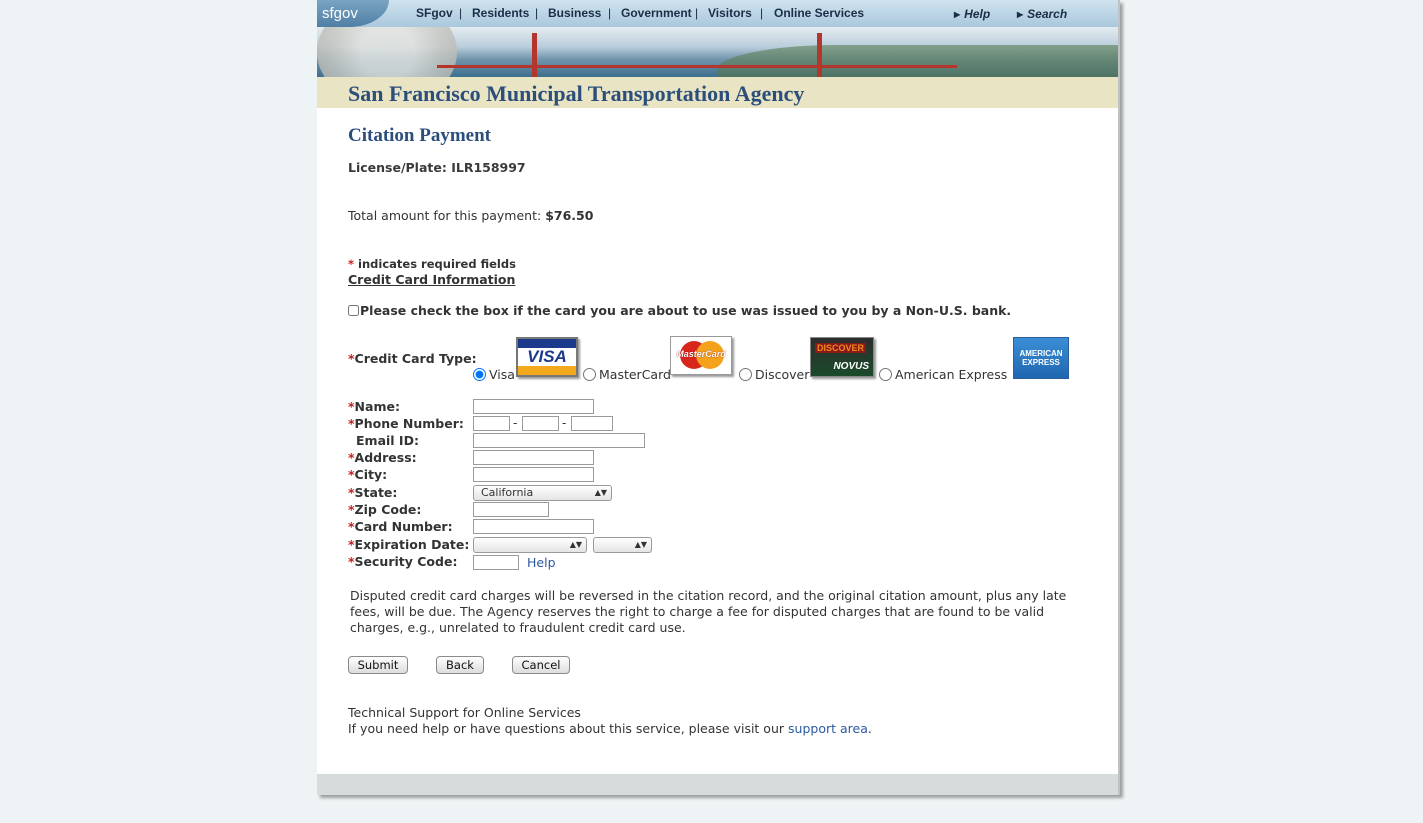 The width and height of the screenshot is (1423, 823). What do you see at coordinates (353, 310) in the screenshot?
I see `non-us-bank-checkbox` at bounding box center [353, 310].